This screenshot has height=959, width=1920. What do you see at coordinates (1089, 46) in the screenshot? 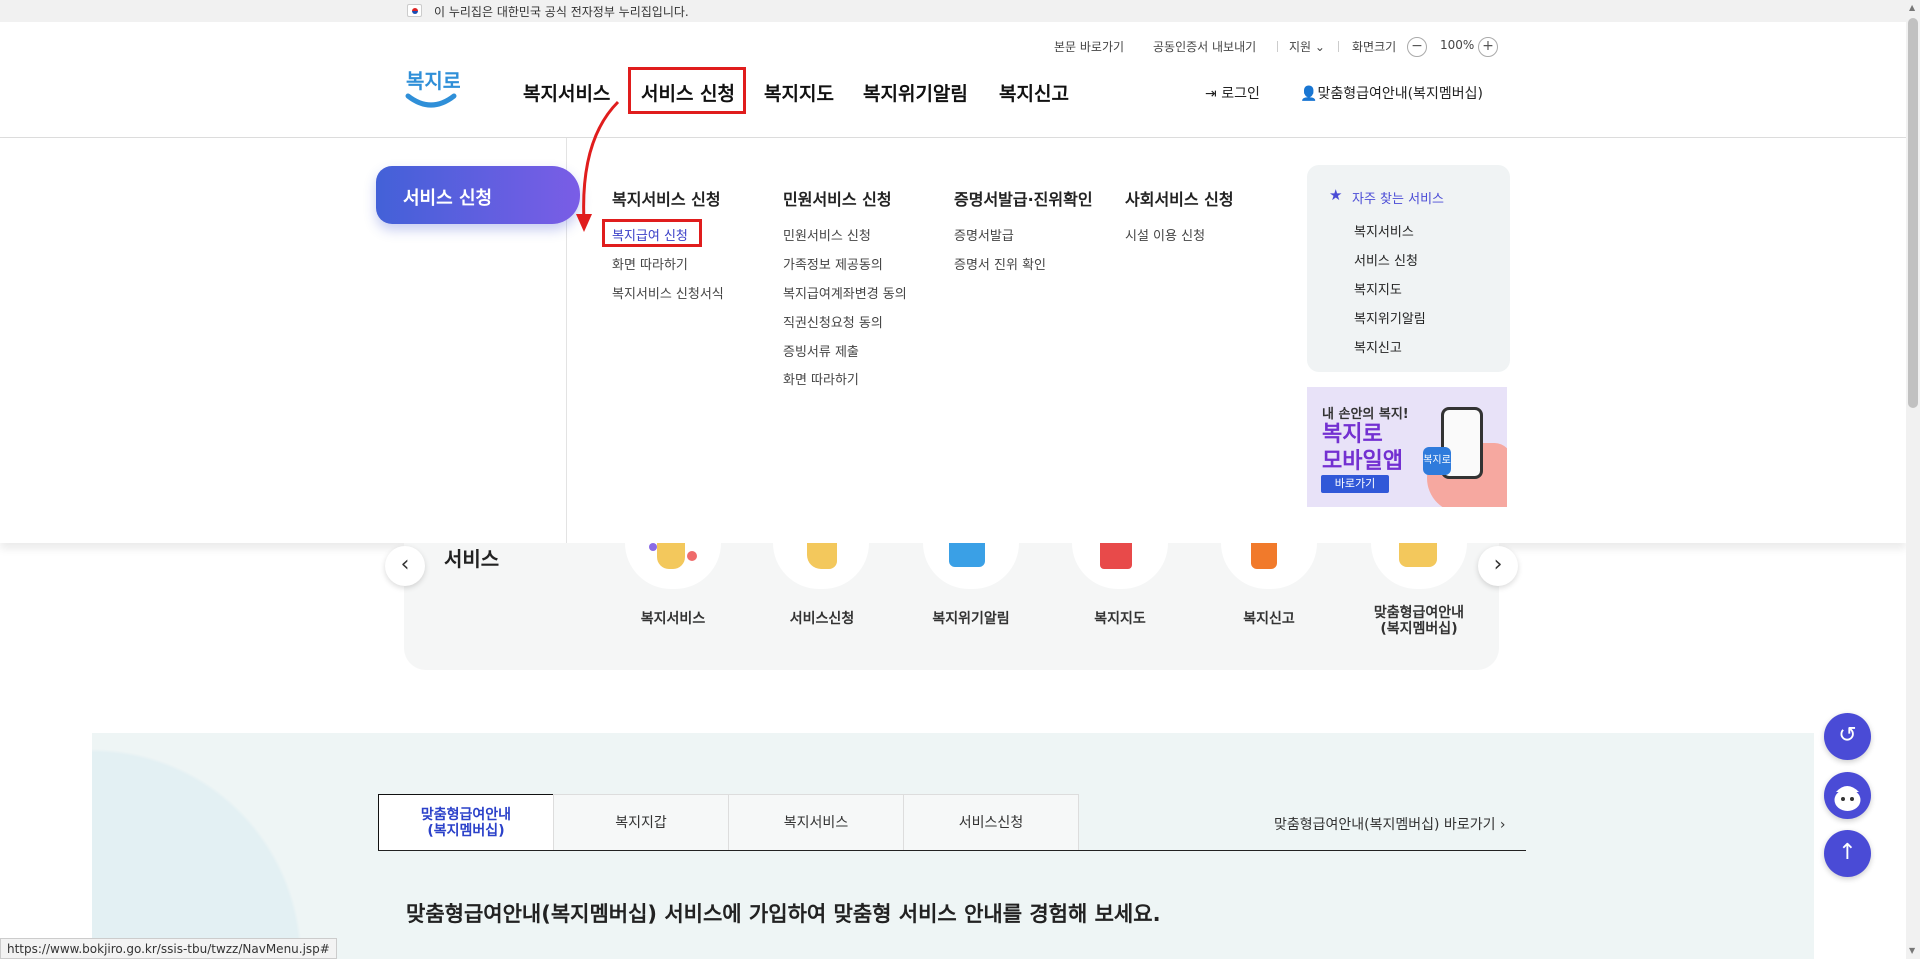
I see `skip-to-content-link: 본문 바로가기` at bounding box center [1089, 46].